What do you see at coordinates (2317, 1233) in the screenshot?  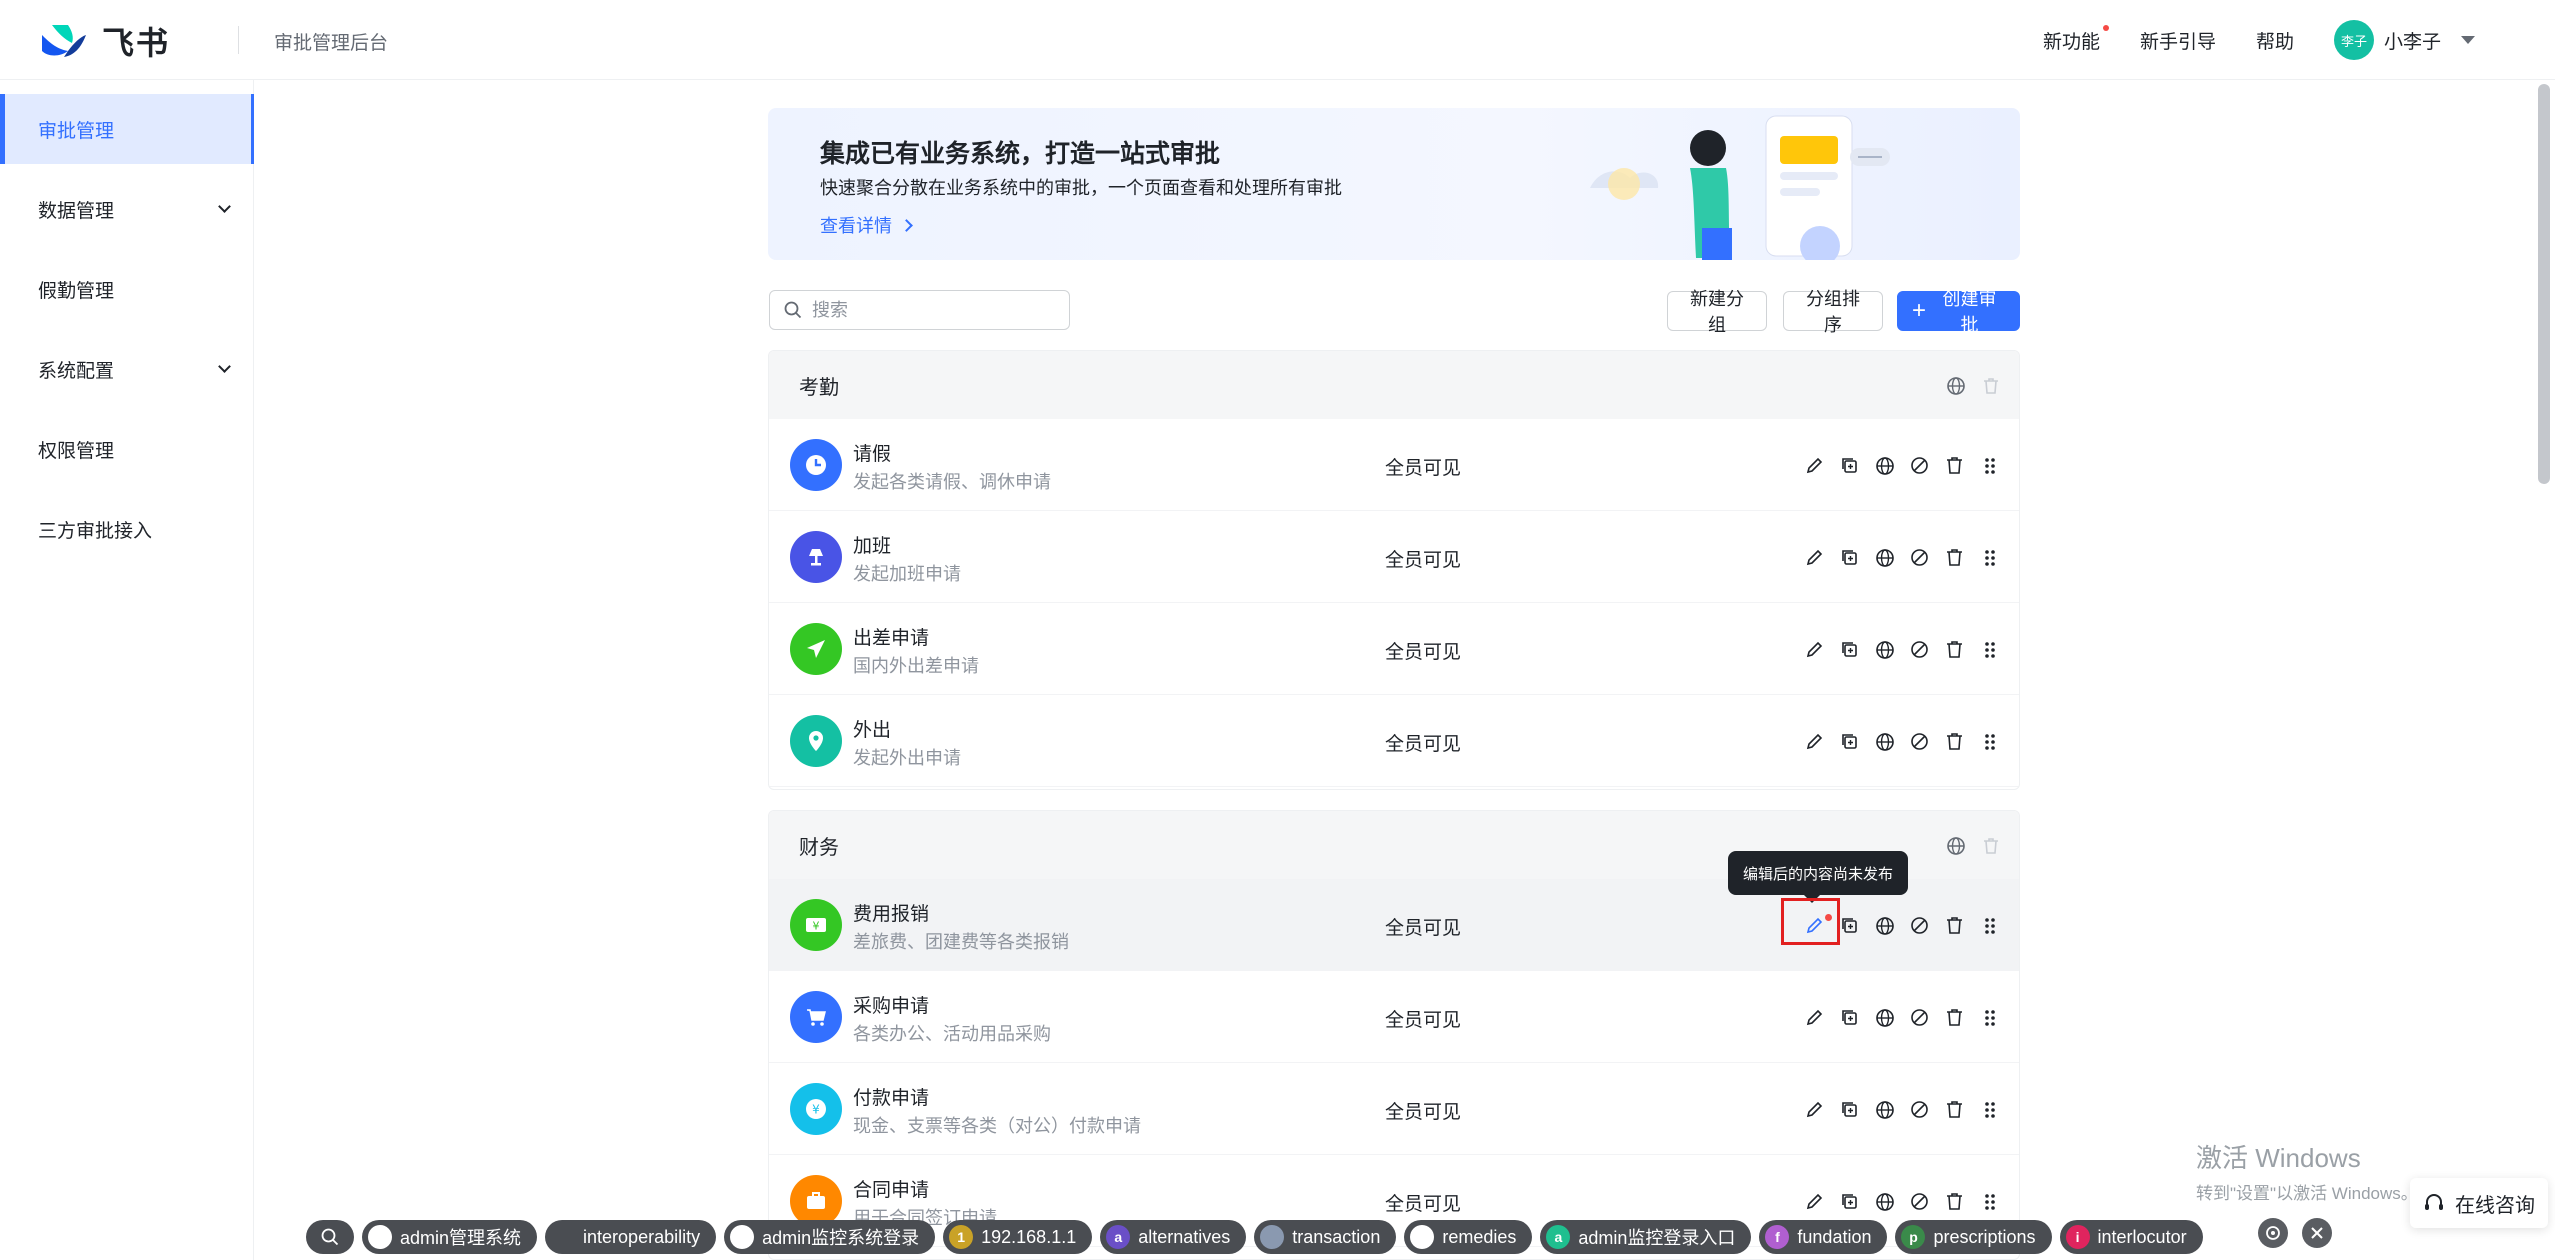 I see `close-icon` at bounding box center [2317, 1233].